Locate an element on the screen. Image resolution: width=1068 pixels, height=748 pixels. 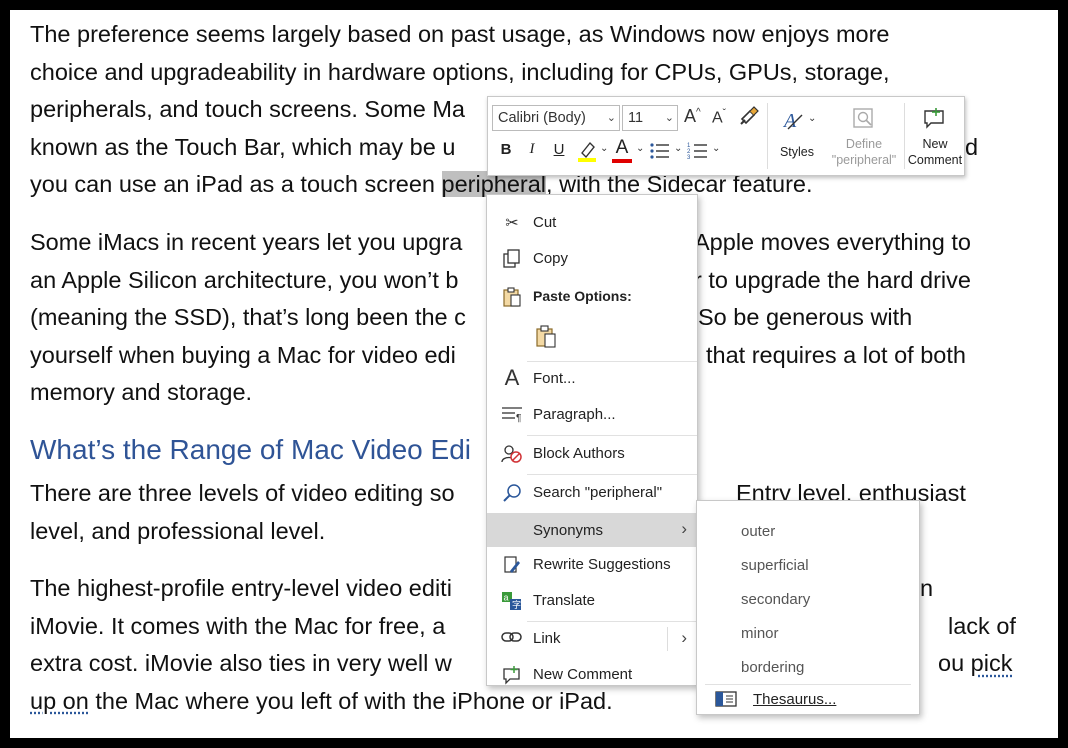
underline-button: U is located at coordinates (559, 149).